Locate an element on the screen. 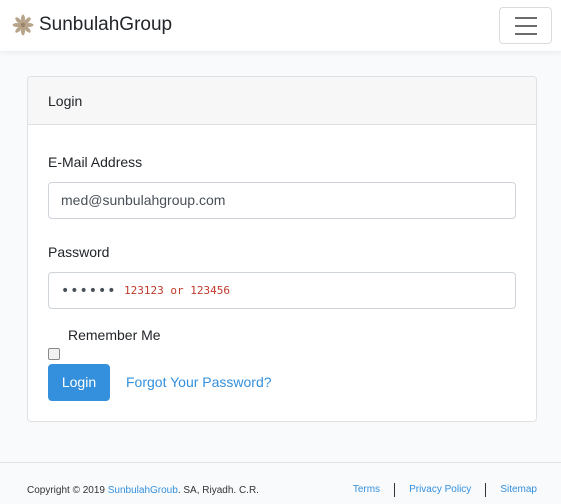 The height and width of the screenshot is (504, 561). remember-me-checkbox is located at coordinates (54, 354).